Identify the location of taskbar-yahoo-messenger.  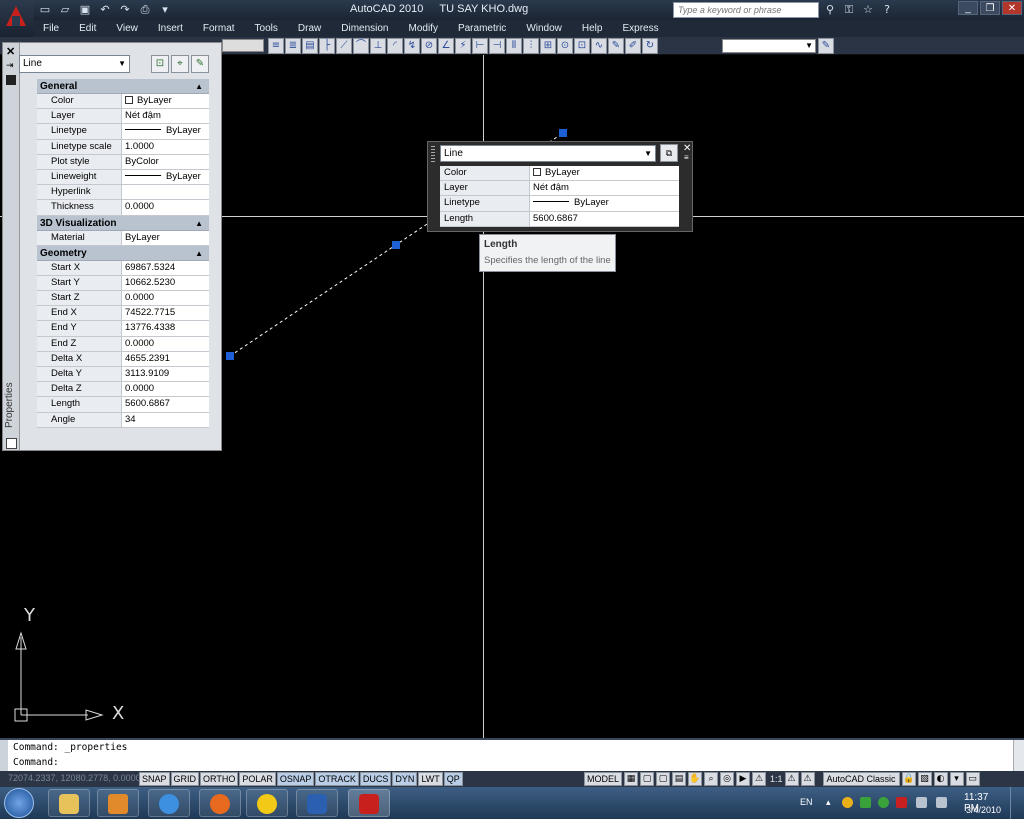
(267, 803).